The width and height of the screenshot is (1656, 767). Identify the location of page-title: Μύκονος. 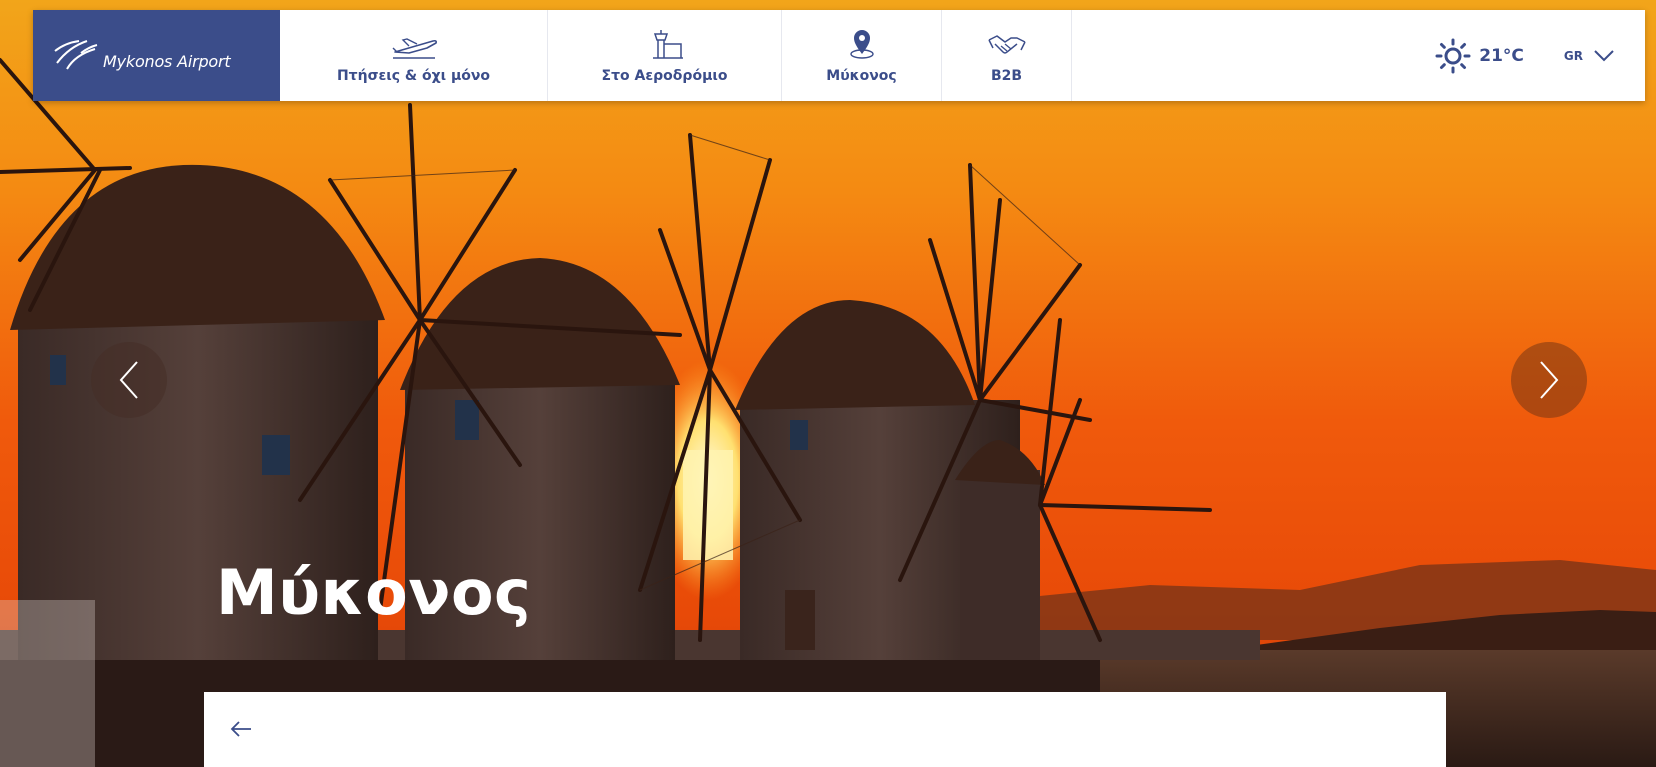
(374, 592).